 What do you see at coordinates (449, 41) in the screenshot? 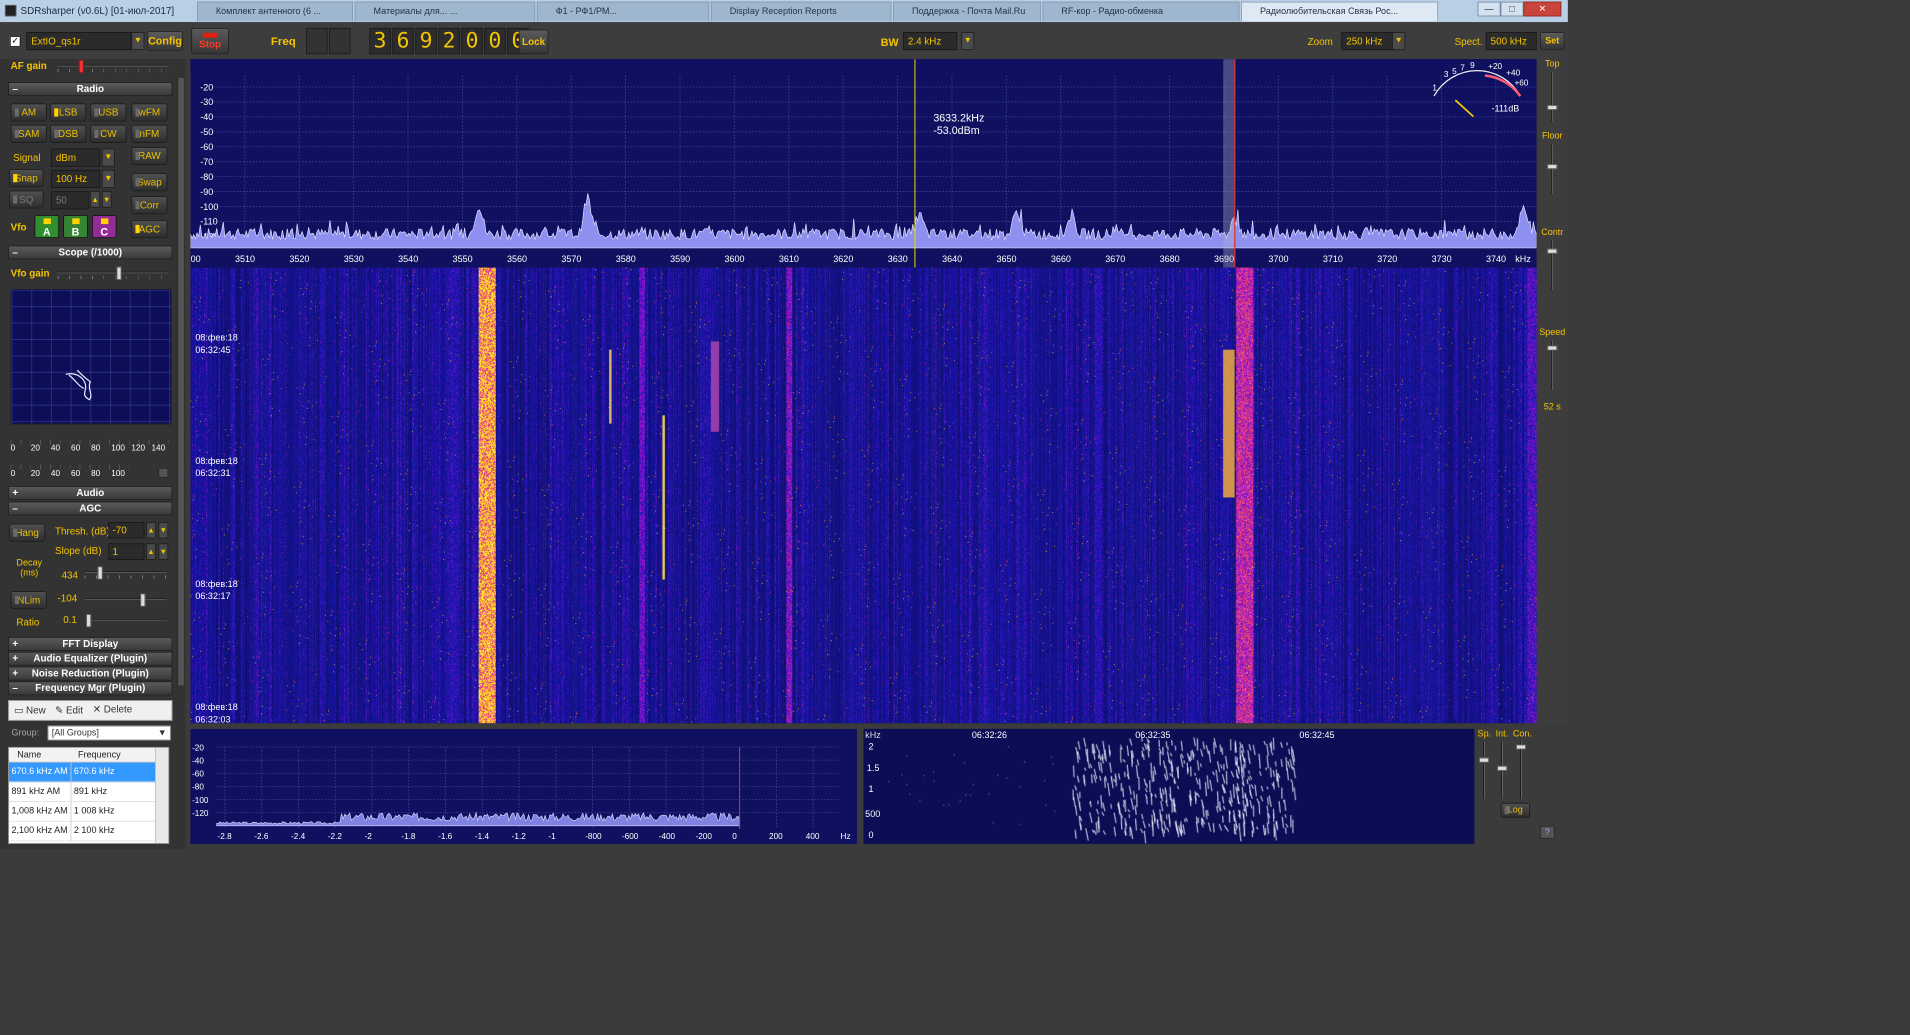
I see `freq-digit: 2` at bounding box center [449, 41].